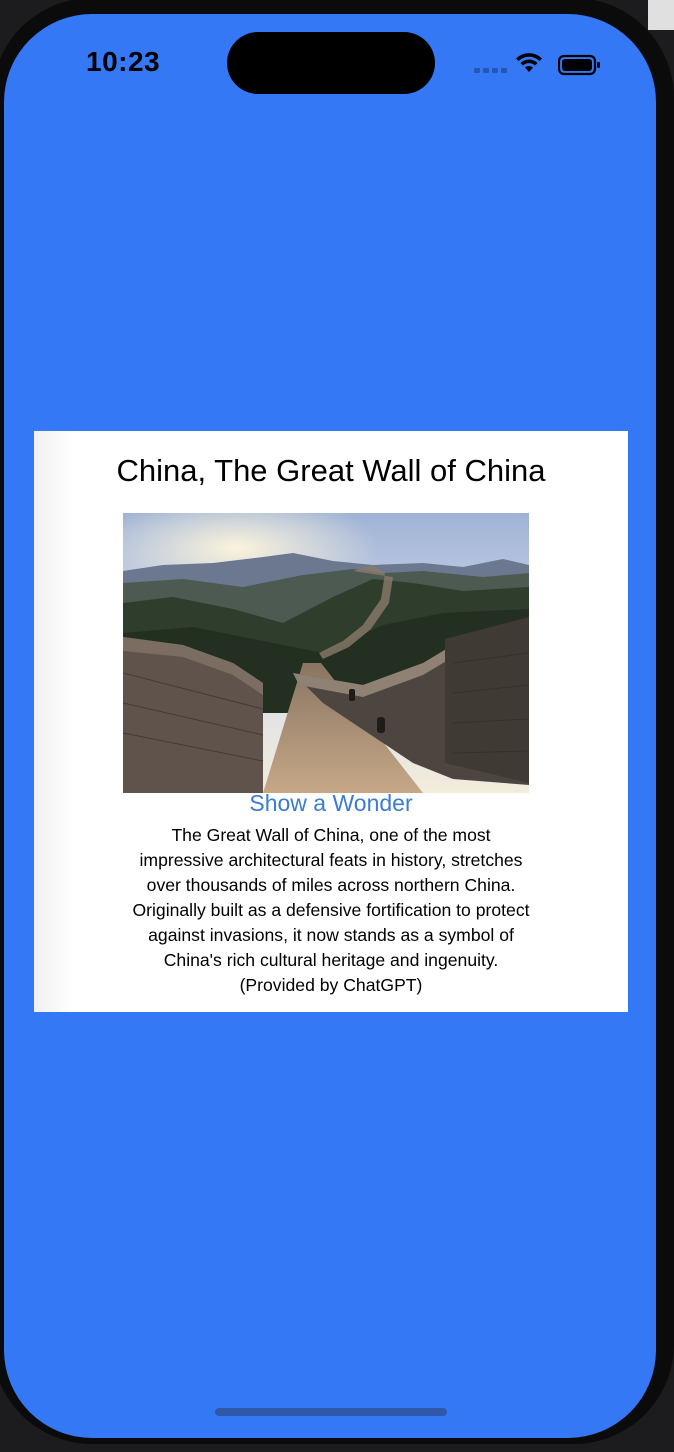  I want to click on dynamic-island, so click(331, 63).